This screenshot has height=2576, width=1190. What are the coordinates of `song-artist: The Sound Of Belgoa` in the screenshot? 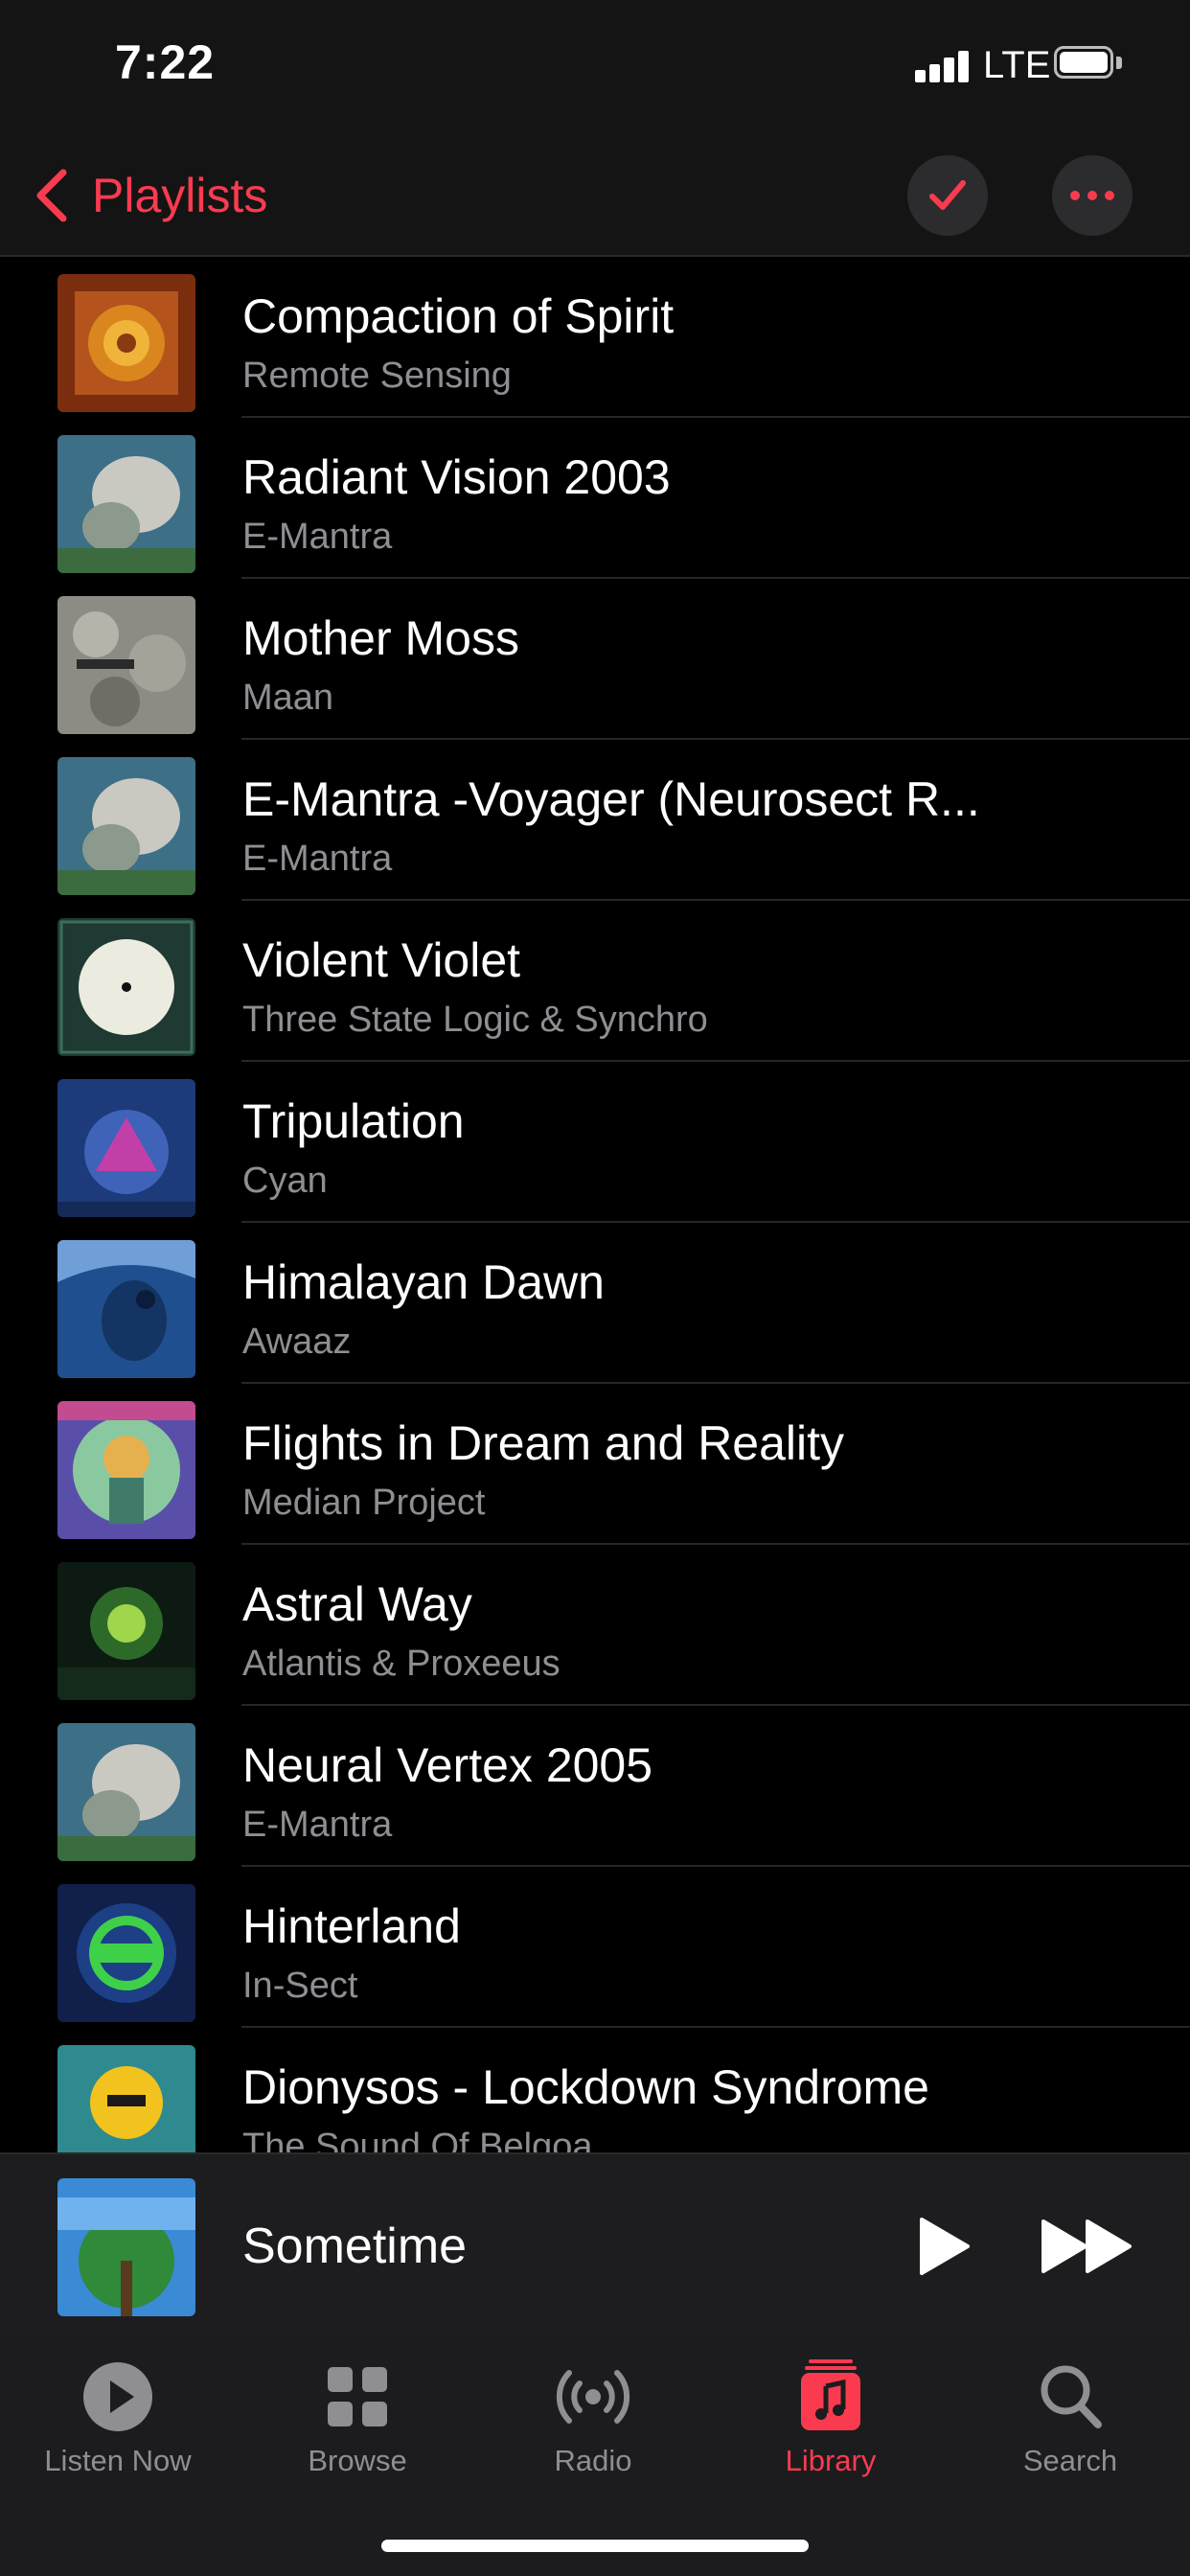 It's located at (418, 2139).